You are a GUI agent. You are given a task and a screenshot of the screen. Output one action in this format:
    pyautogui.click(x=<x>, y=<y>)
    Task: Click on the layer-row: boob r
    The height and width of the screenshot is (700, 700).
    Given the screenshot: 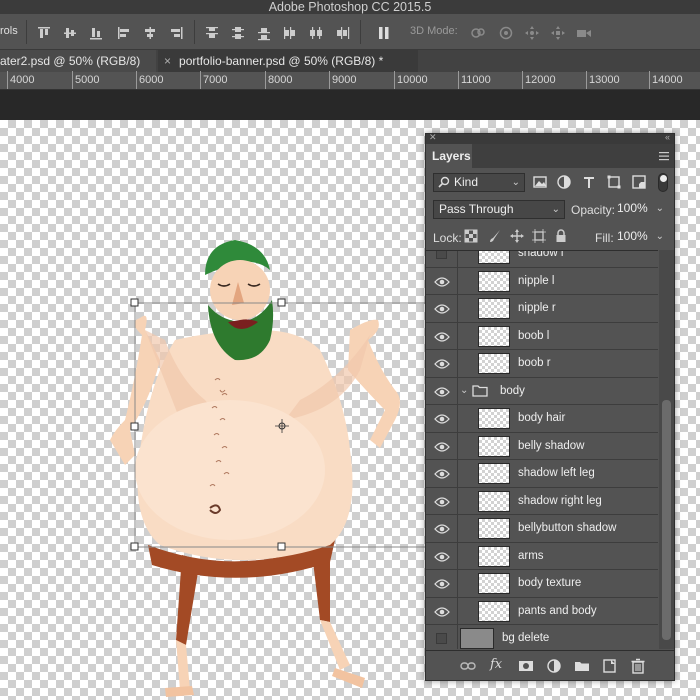 What is the action you would take?
    pyautogui.click(x=542, y=364)
    